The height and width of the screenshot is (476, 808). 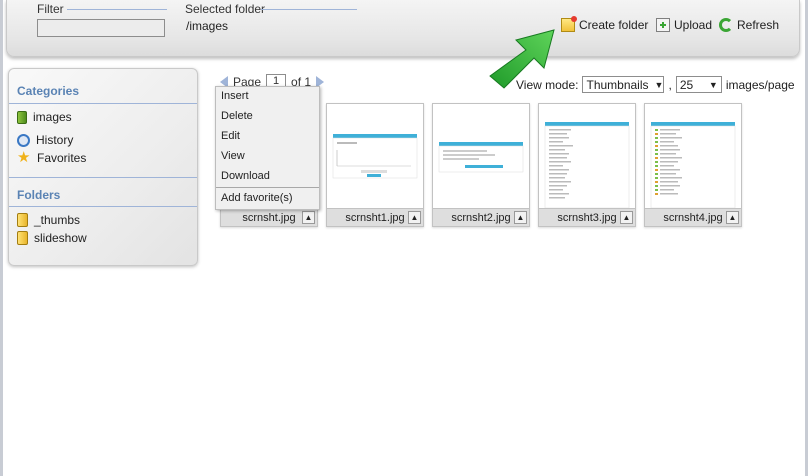 What do you see at coordinates (230, 136) in the screenshot?
I see `menu-item-edit: Edit` at bounding box center [230, 136].